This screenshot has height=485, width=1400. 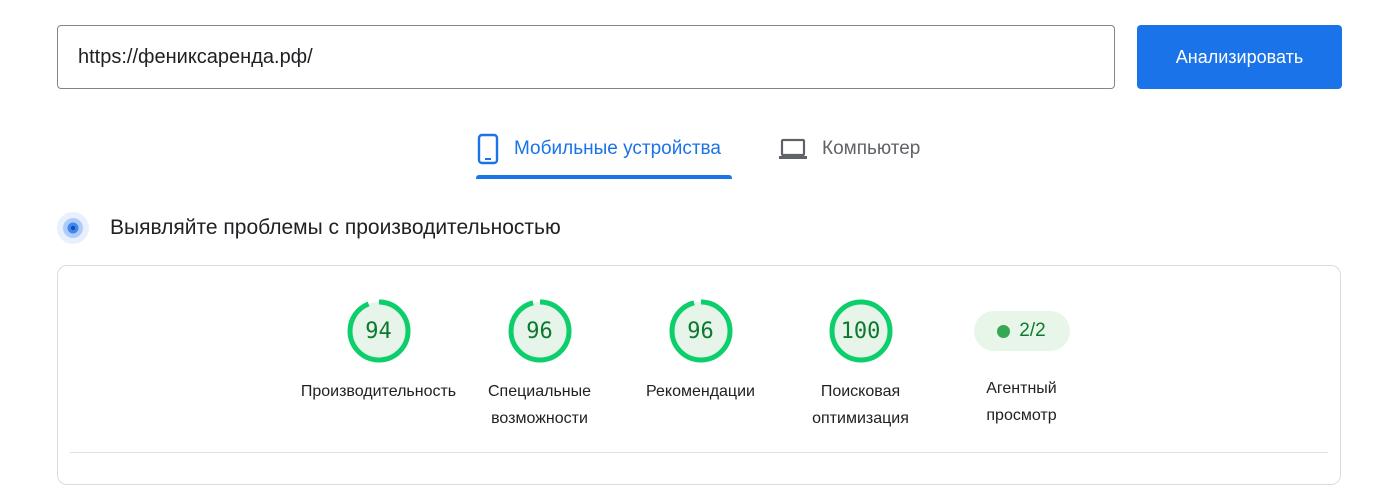 What do you see at coordinates (700, 391) in the screenshot?
I see `gauge-label: Рекомендации` at bounding box center [700, 391].